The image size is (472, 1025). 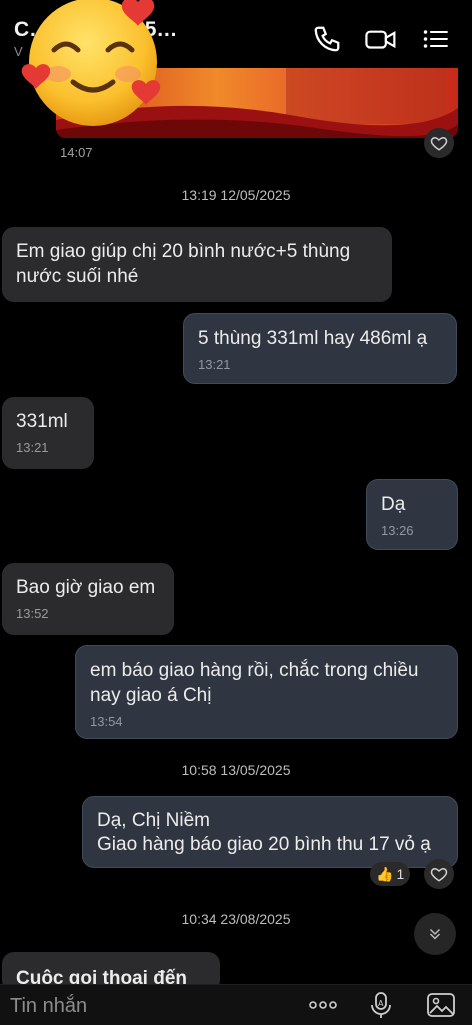 I want to click on reaction-badge: 👍 1, so click(x=390, y=874).